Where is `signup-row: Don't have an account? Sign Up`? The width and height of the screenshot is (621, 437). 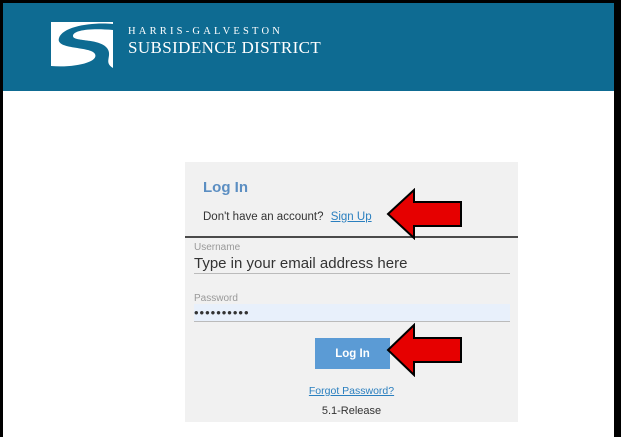
signup-row: Don't have an account? Sign Up is located at coordinates (287, 217).